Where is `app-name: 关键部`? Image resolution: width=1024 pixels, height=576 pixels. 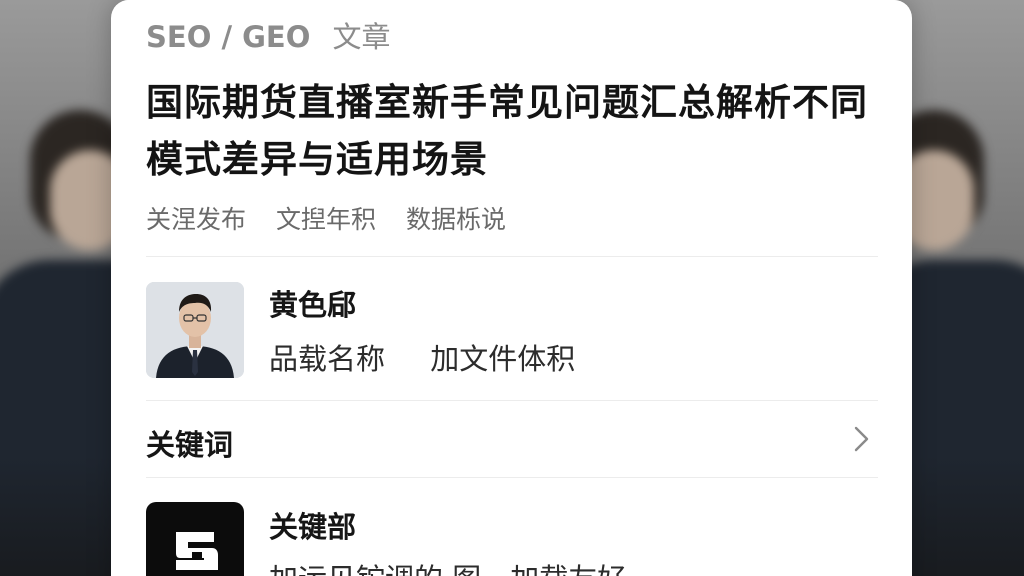 app-name: 关键部 is located at coordinates (312, 525).